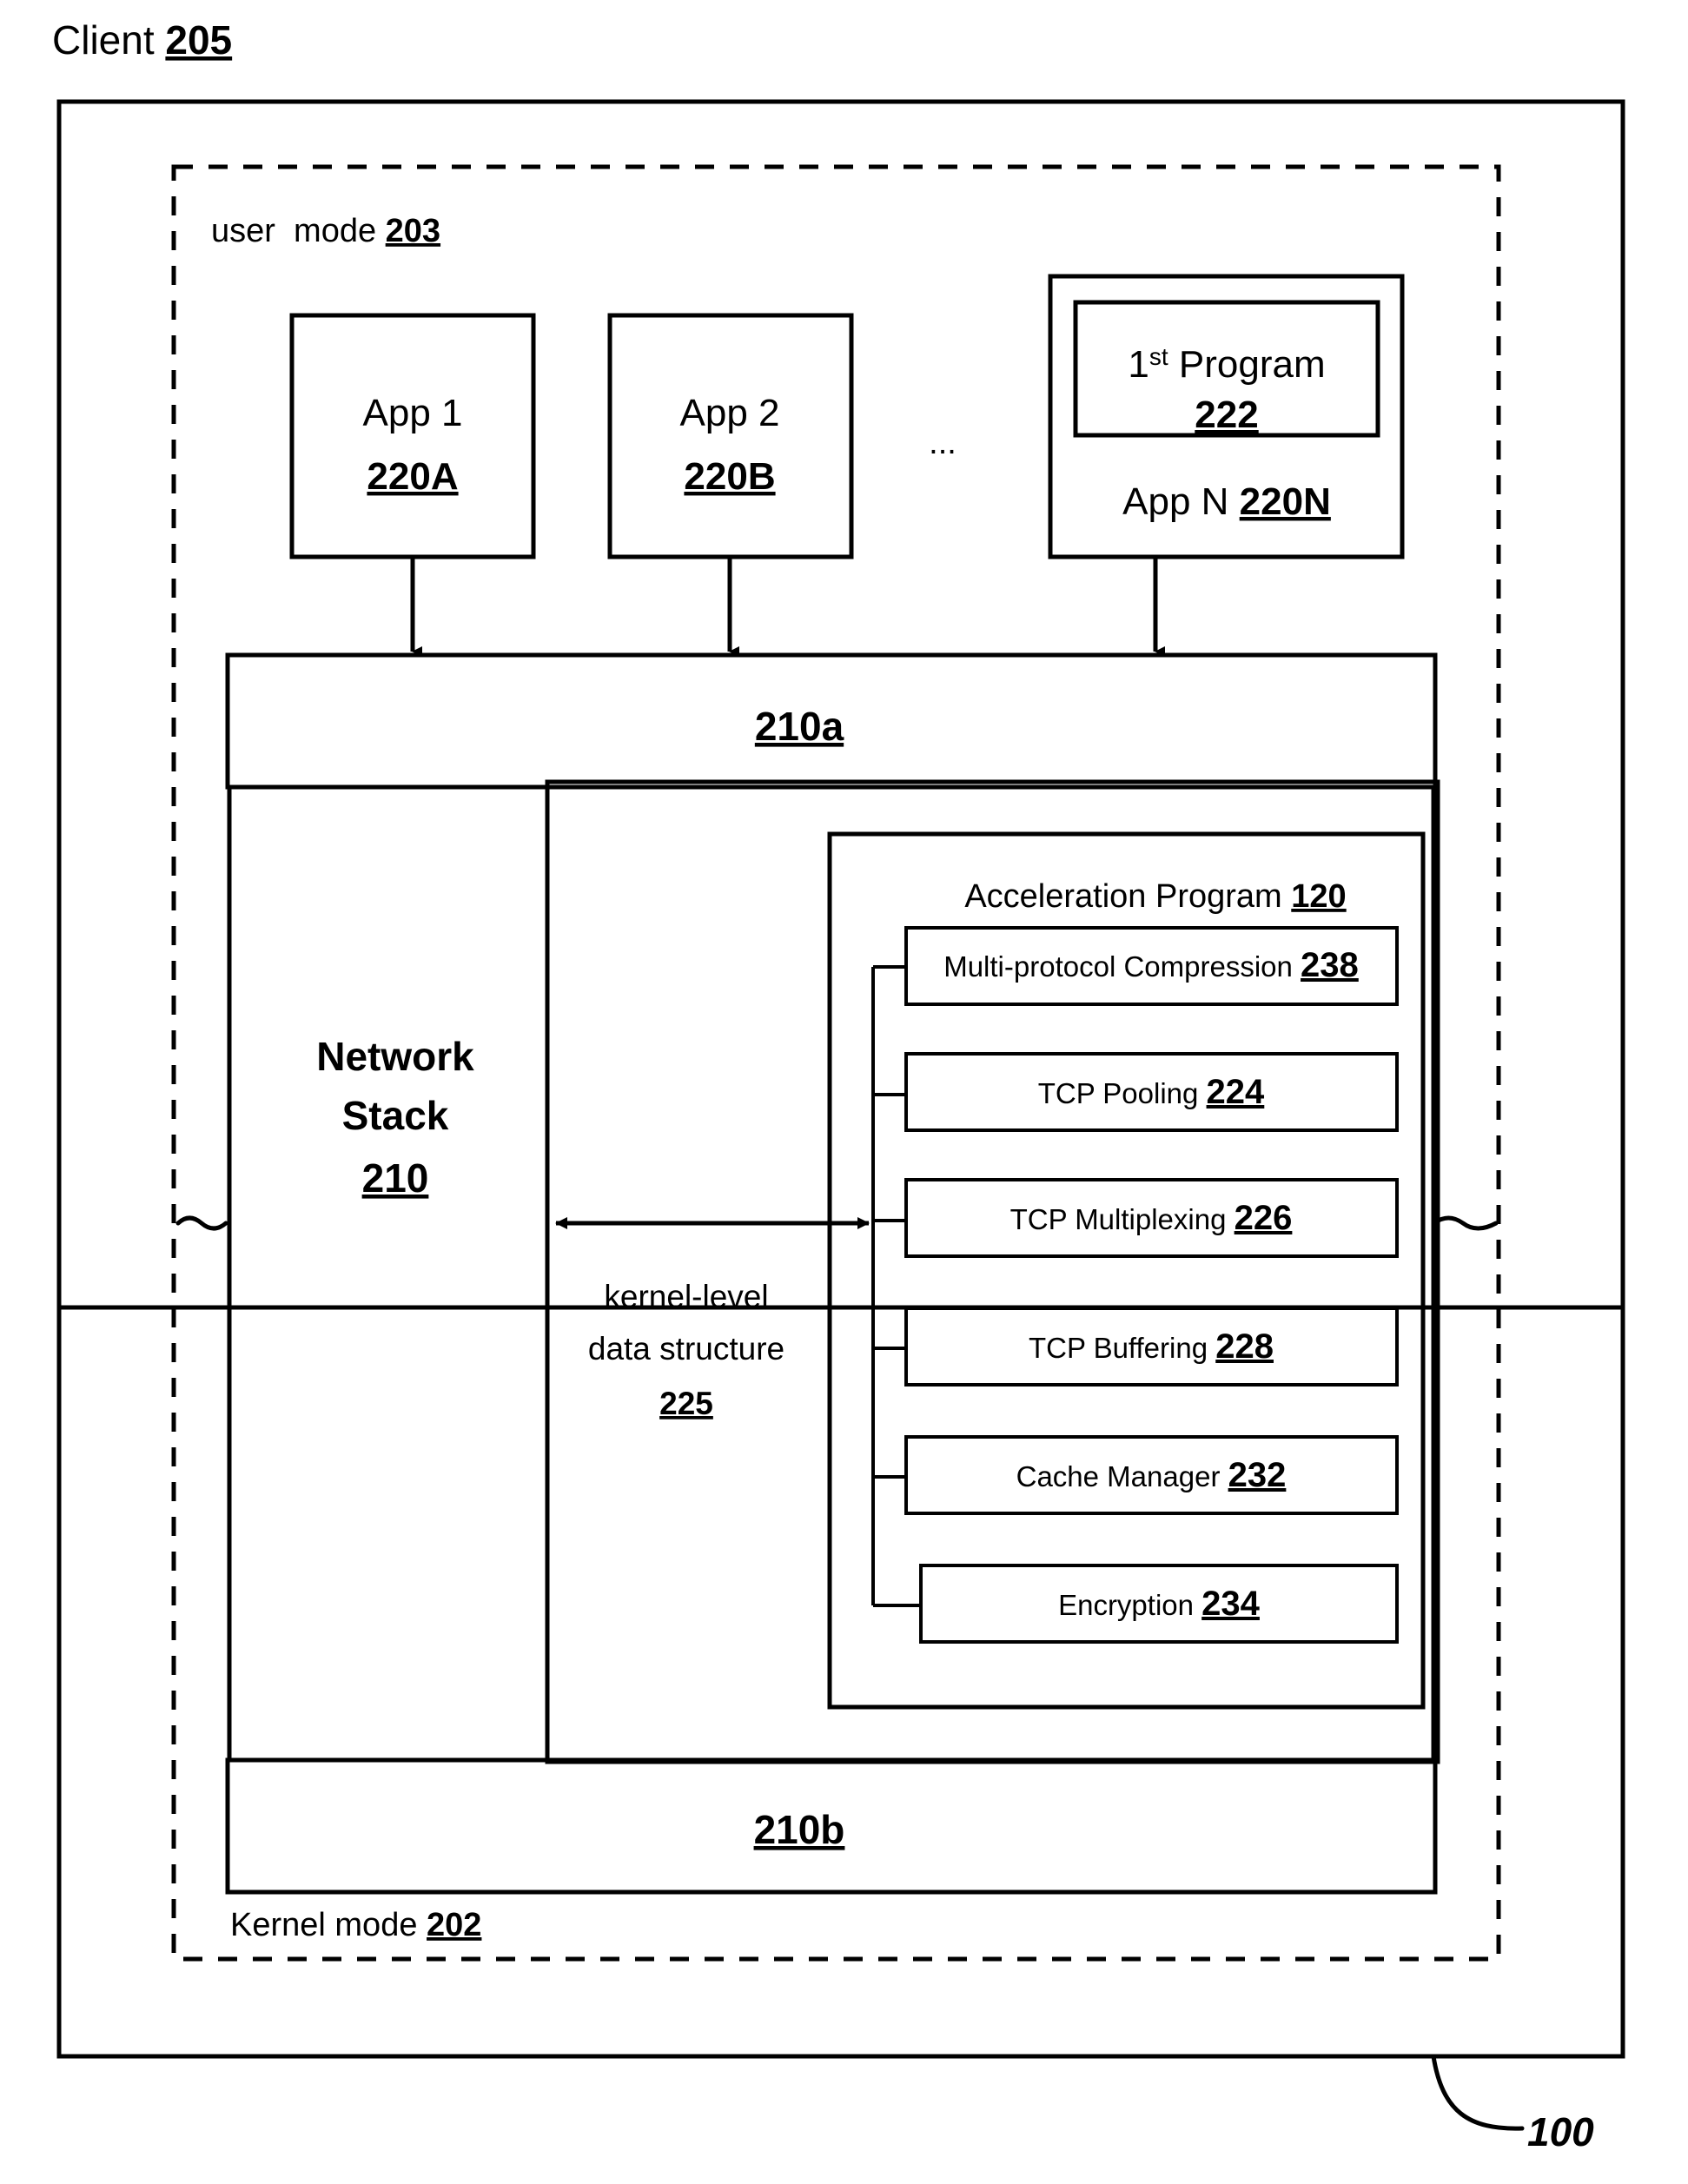  Describe the element at coordinates (395, 1115) in the screenshot. I see `network-stack-line2: Stack` at that location.